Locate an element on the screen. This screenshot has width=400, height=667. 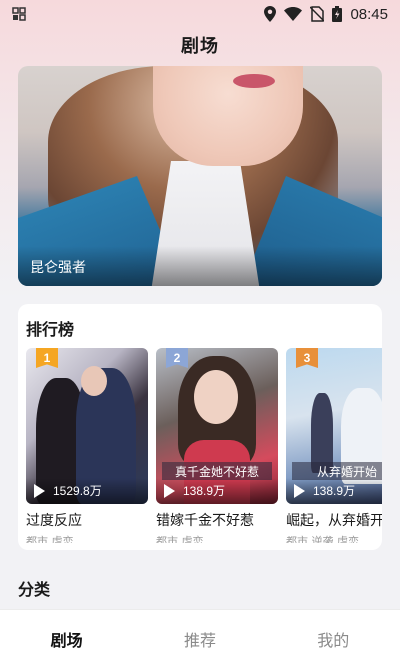
battery-icon is located at coordinates (337, 14).